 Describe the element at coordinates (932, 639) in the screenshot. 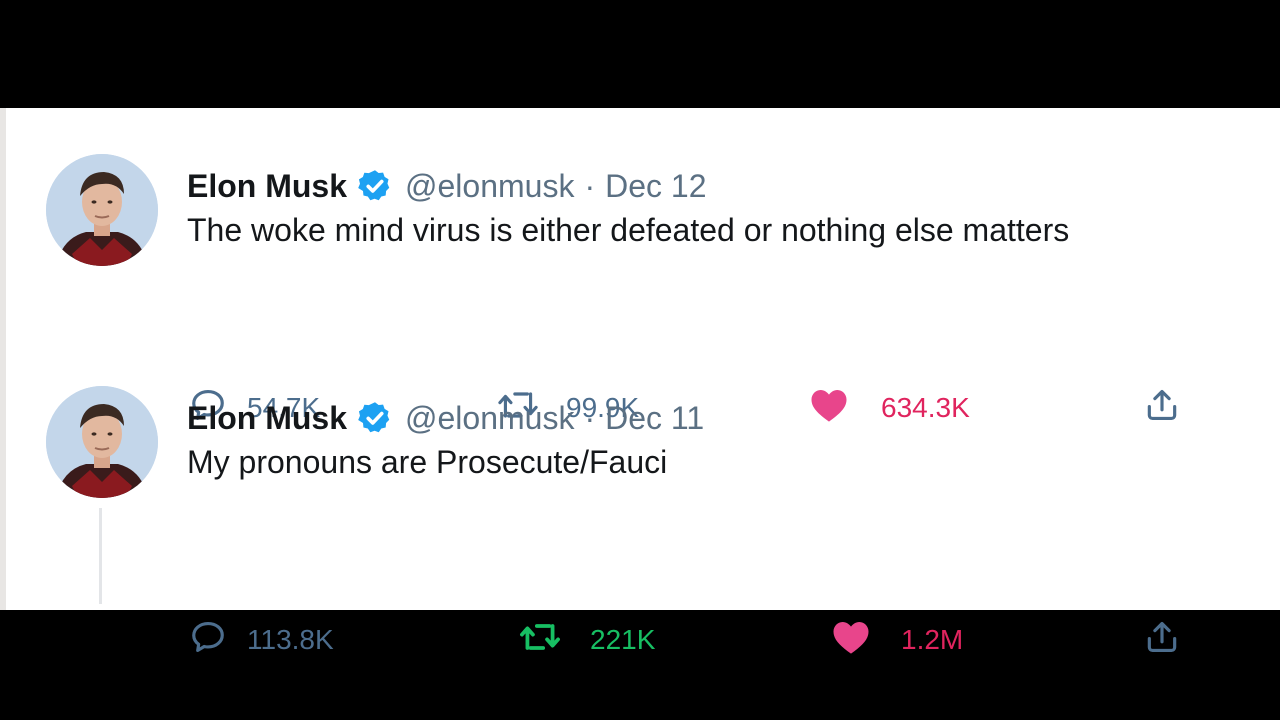

I see `like-count: 1.2M` at that location.